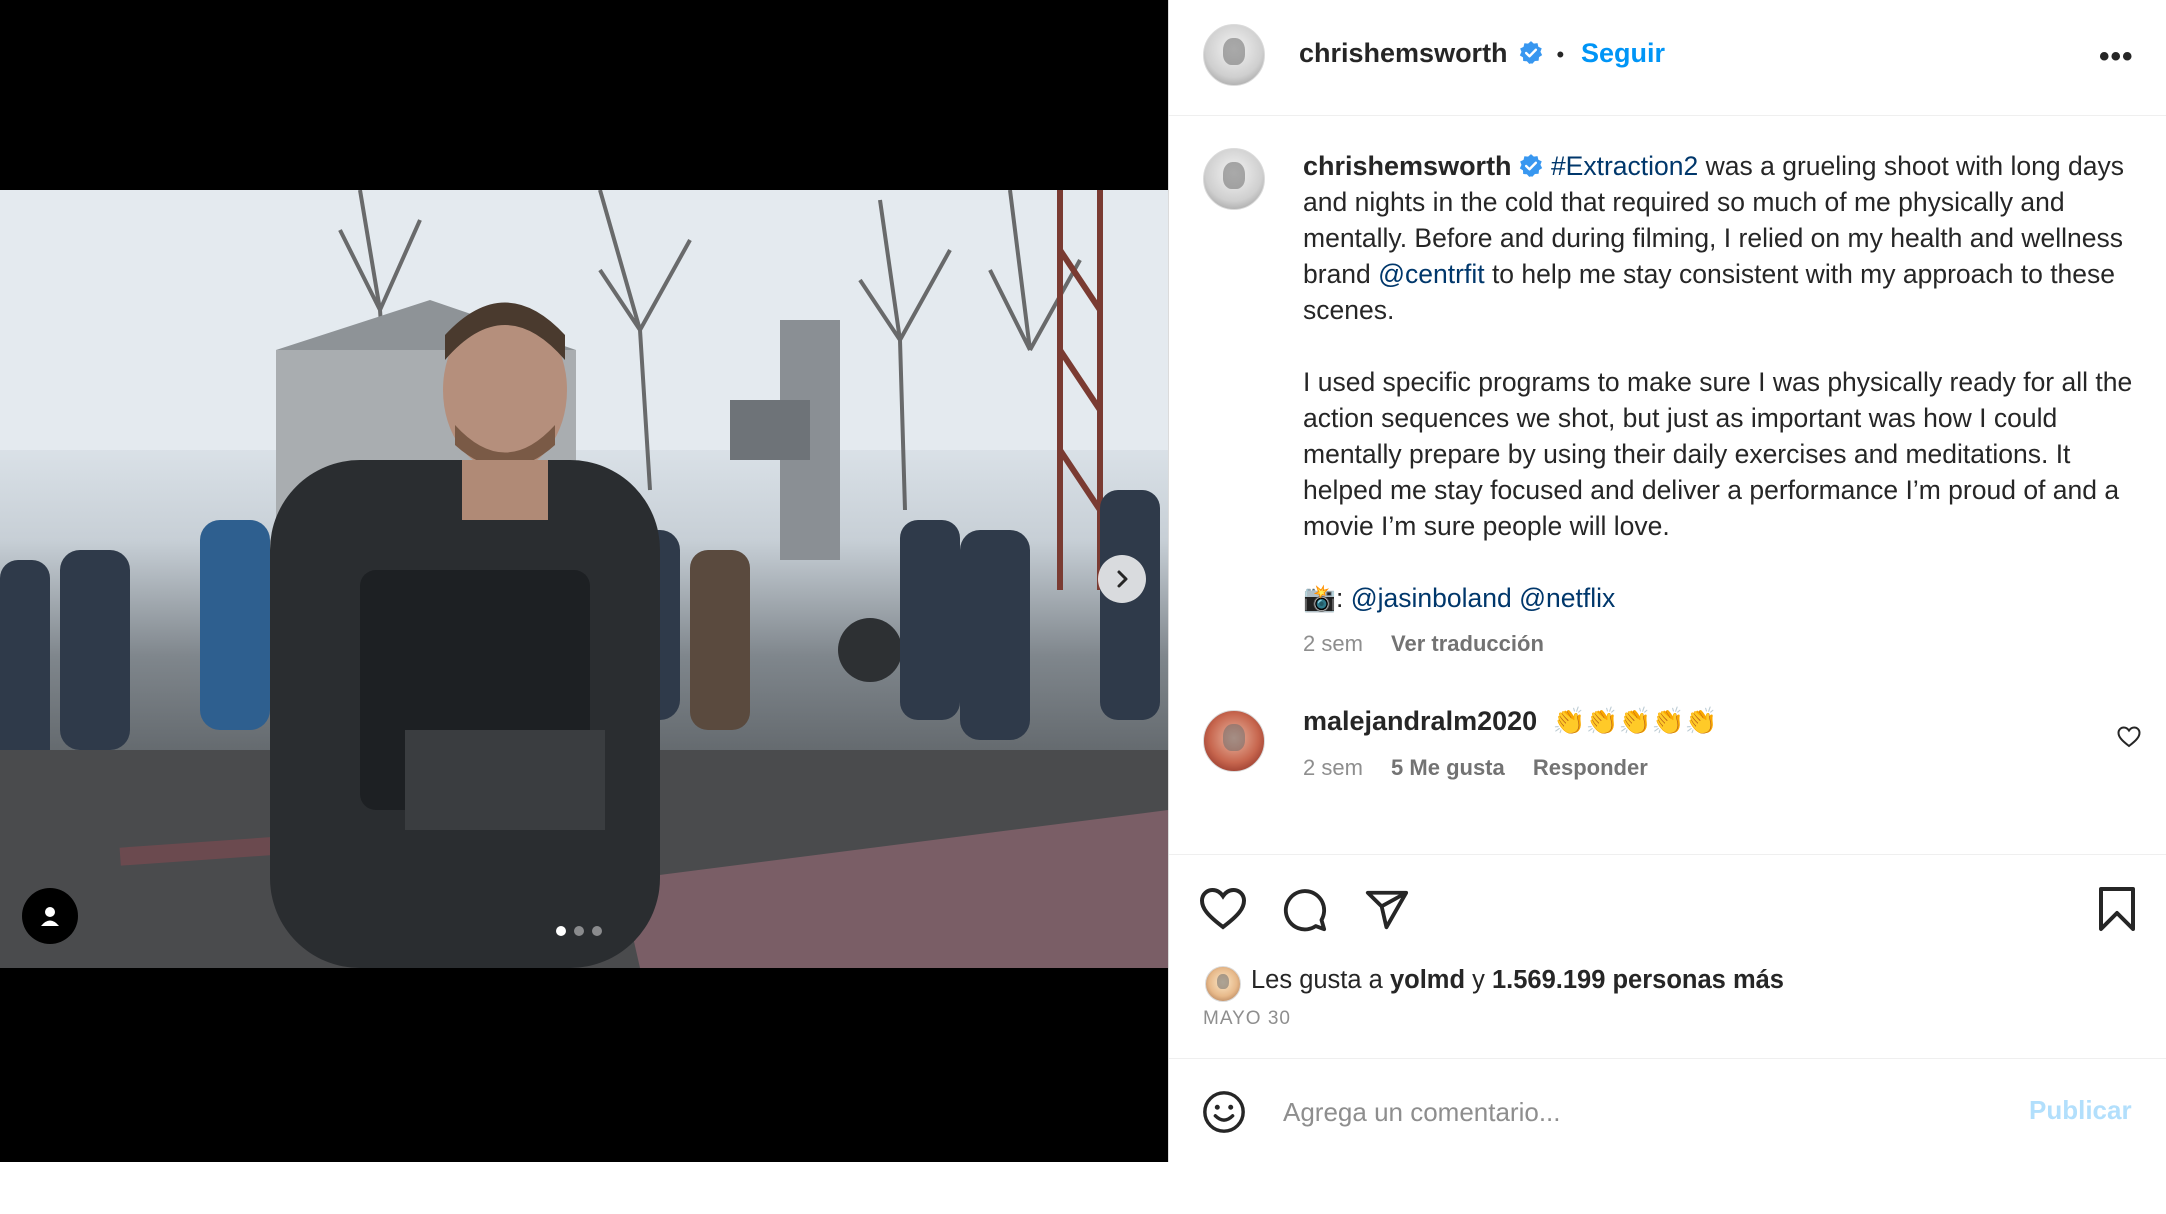 The height and width of the screenshot is (1214, 2166). Describe the element at coordinates (2116, 57) in the screenshot. I see `more-options-icon: •••` at that location.